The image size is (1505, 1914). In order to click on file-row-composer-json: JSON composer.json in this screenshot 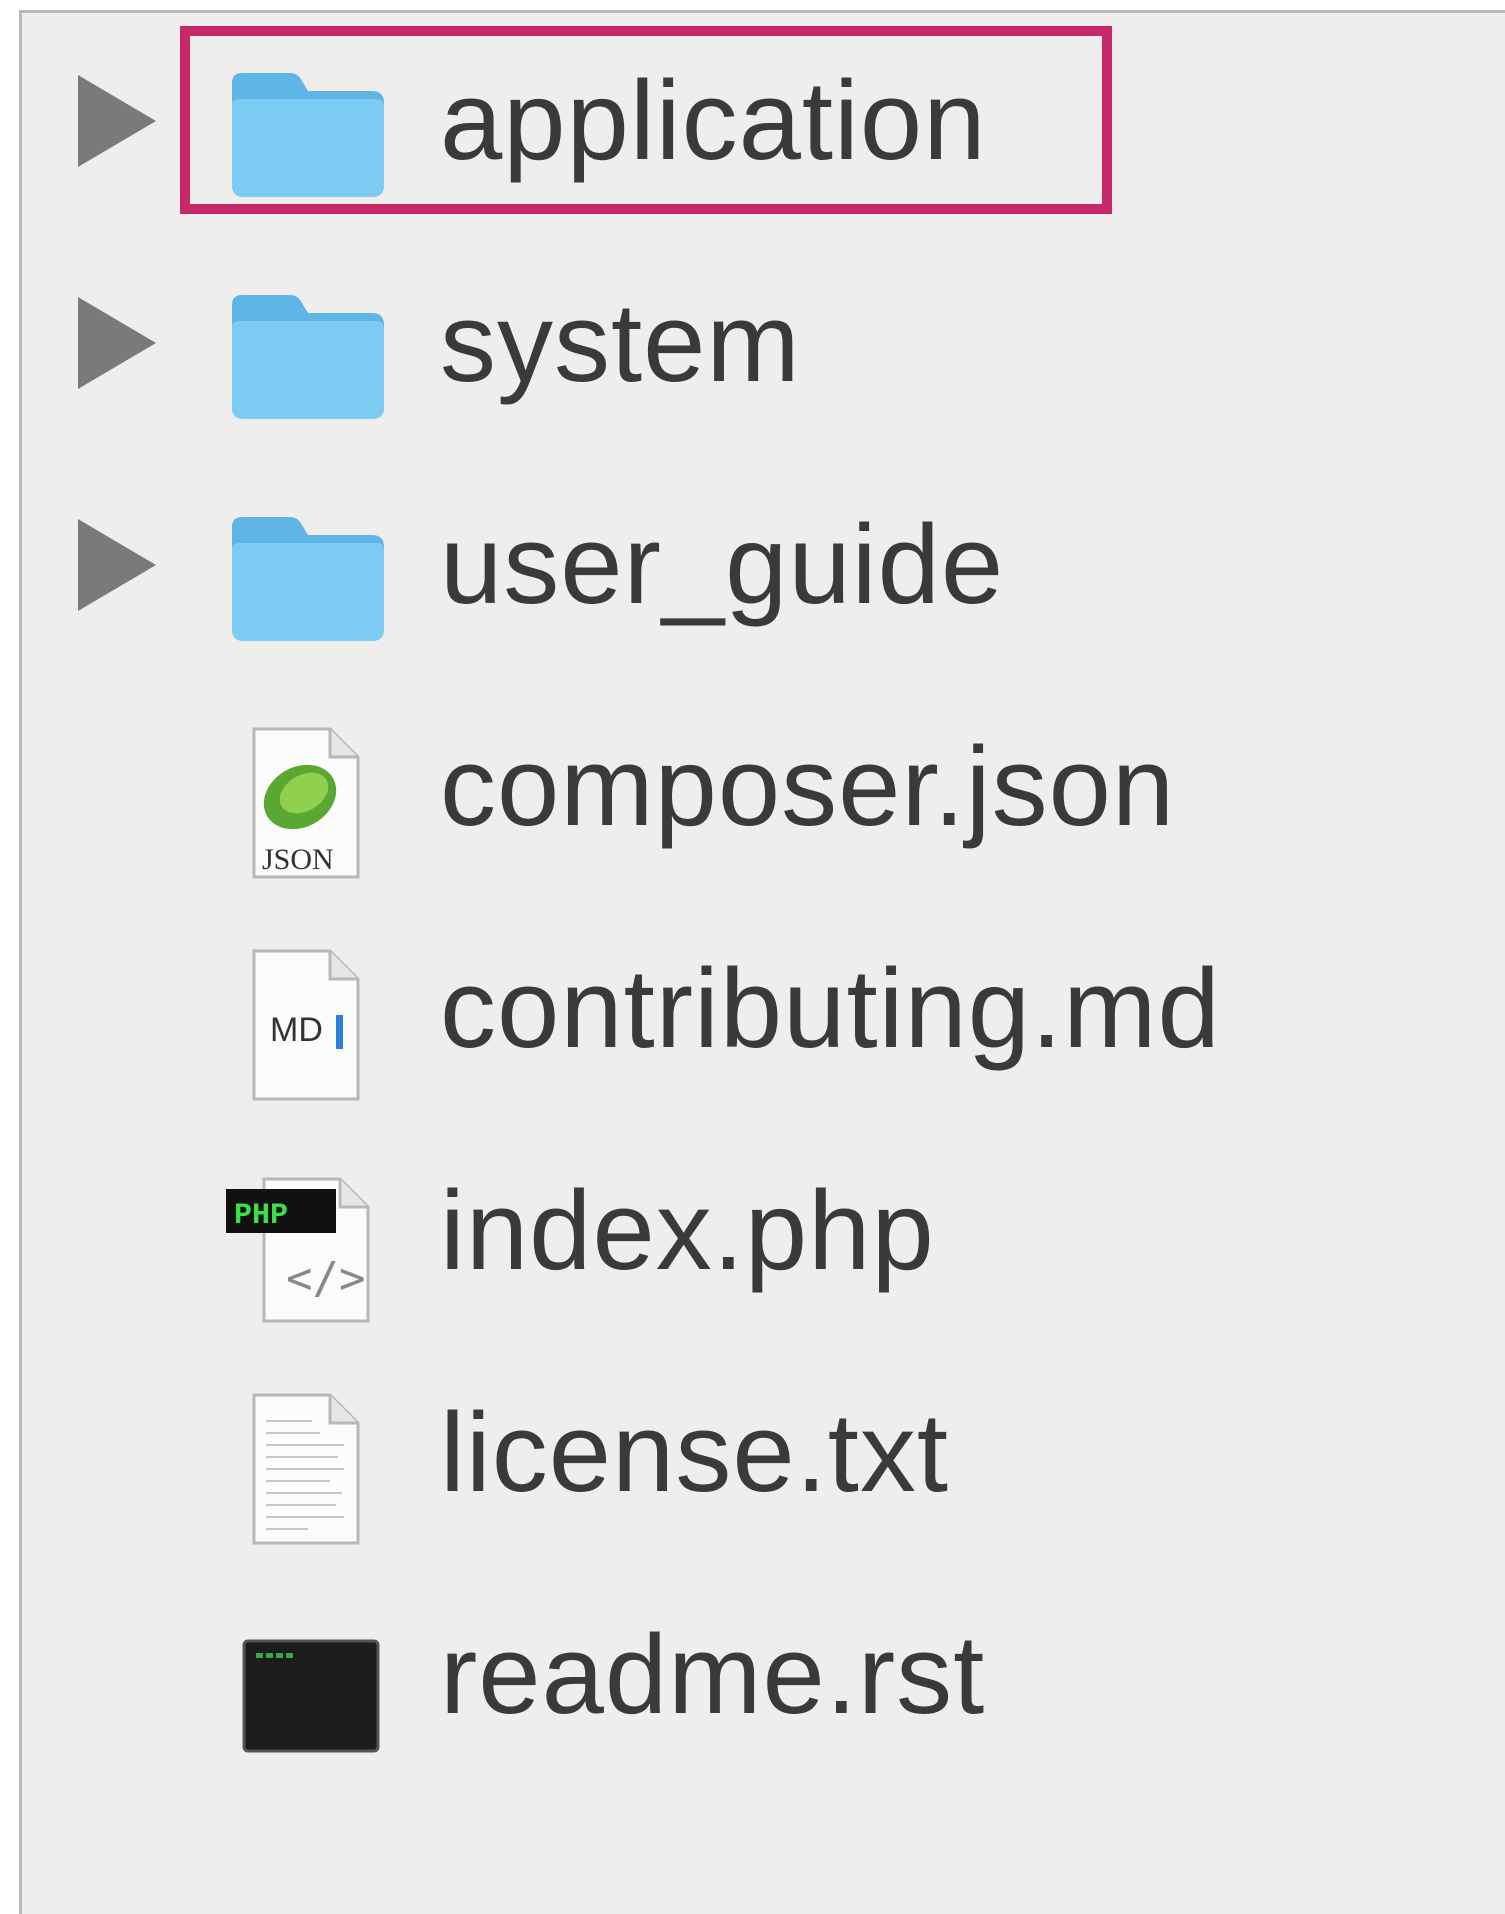, I will do `click(762, 779)`.